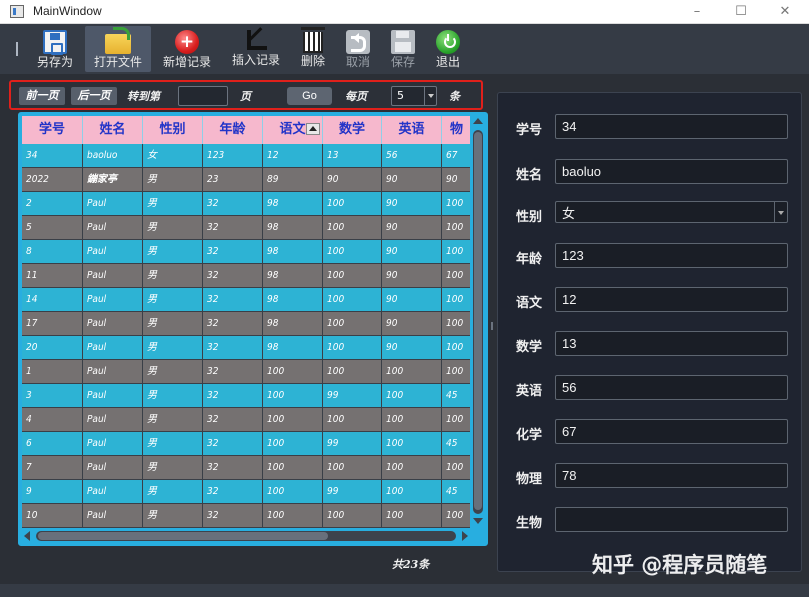 Image resolution: width=809 pixels, height=597 pixels. I want to click on scroll-left-icon, so click(27, 536).